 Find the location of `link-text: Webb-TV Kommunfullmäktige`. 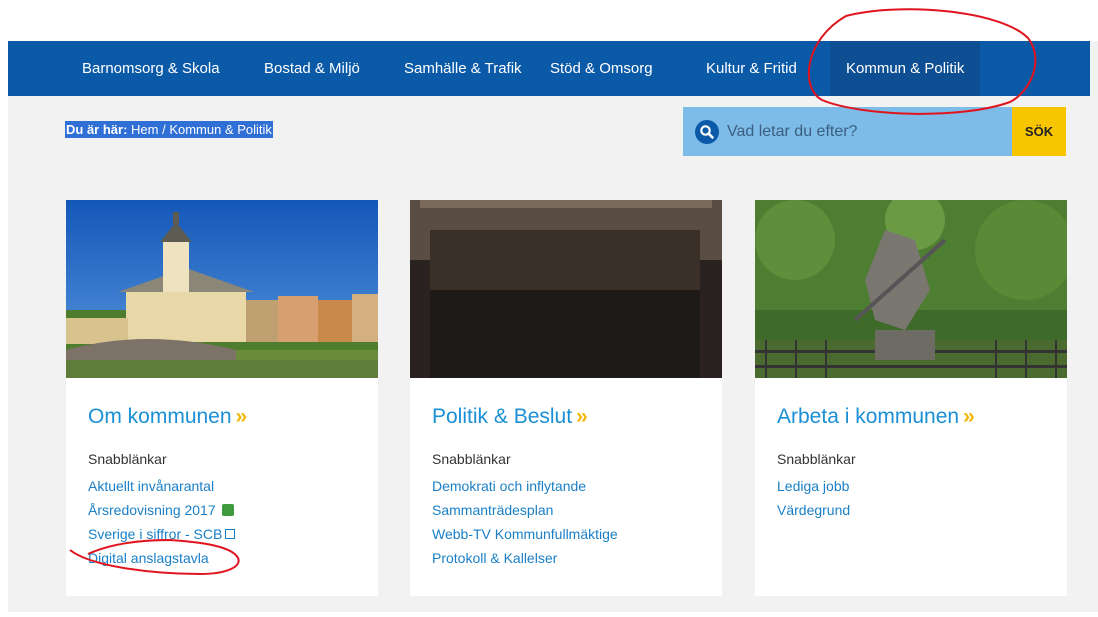

link-text: Webb-TV Kommunfullmäktige is located at coordinates (525, 534).